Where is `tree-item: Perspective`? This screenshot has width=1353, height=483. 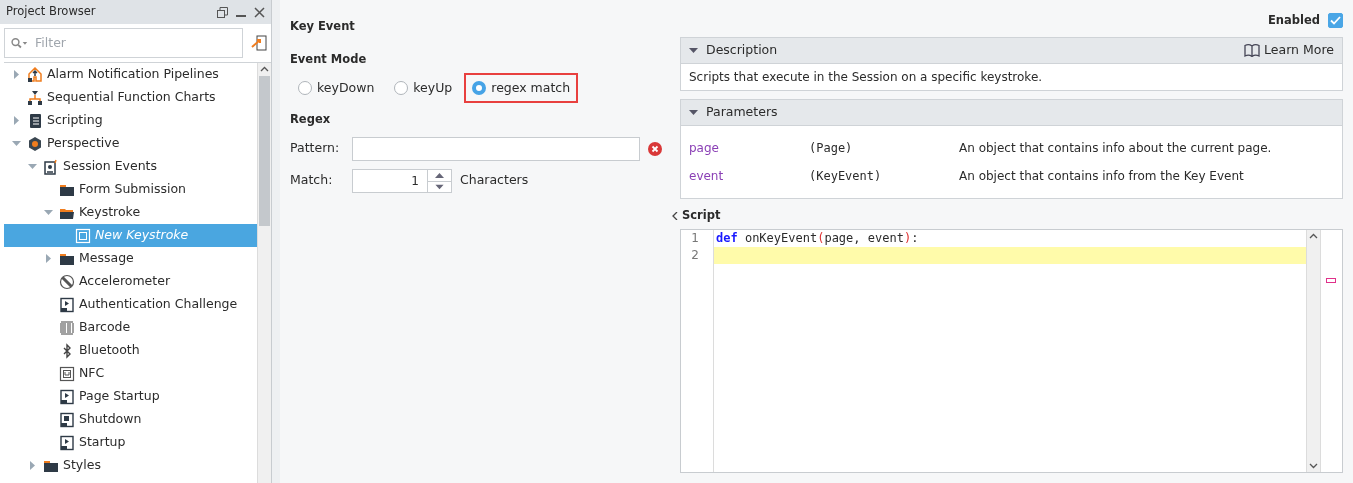 tree-item: Perspective is located at coordinates (130, 143).